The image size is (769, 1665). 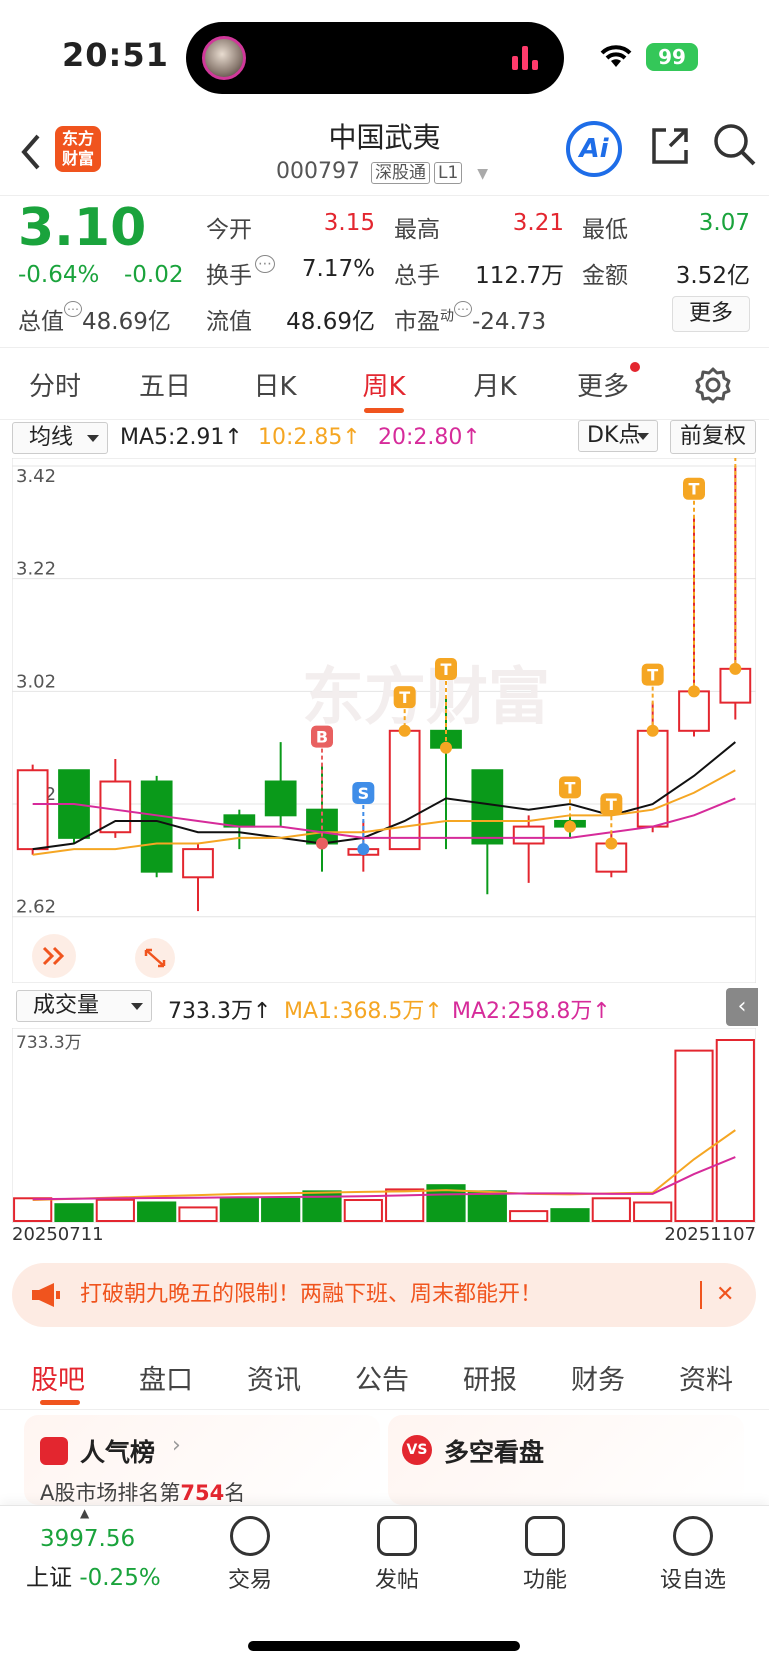 What do you see at coordinates (545, 1555) in the screenshot?
I see `nav-functions: 功能` at bounding box center [545, 1555].